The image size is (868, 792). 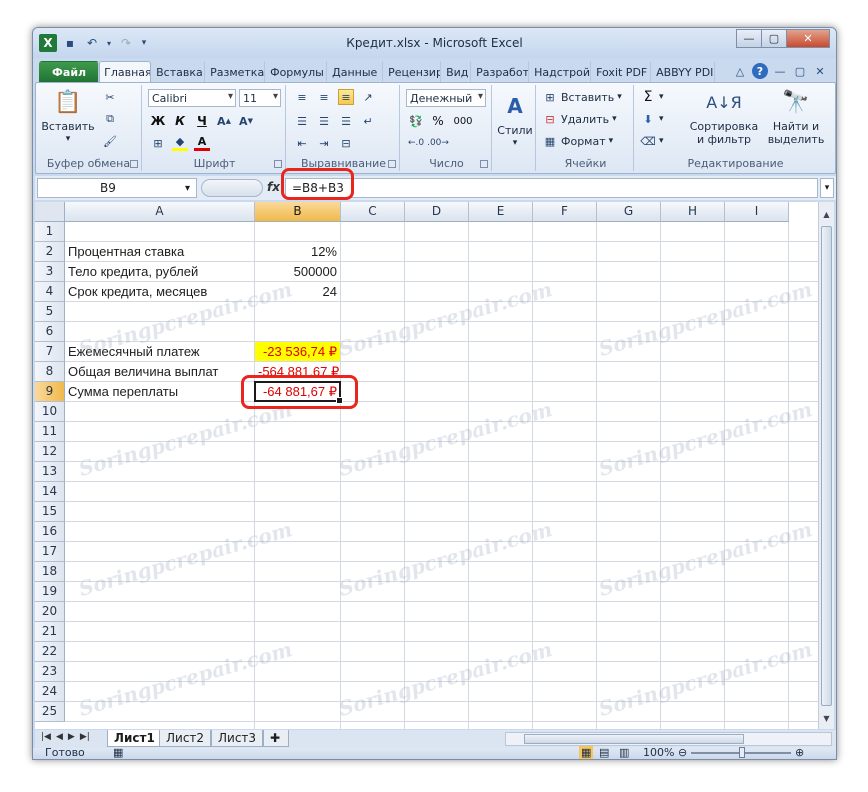 I want to click on increase-decimal-icon: ←.0, so click(x=416, y=143).